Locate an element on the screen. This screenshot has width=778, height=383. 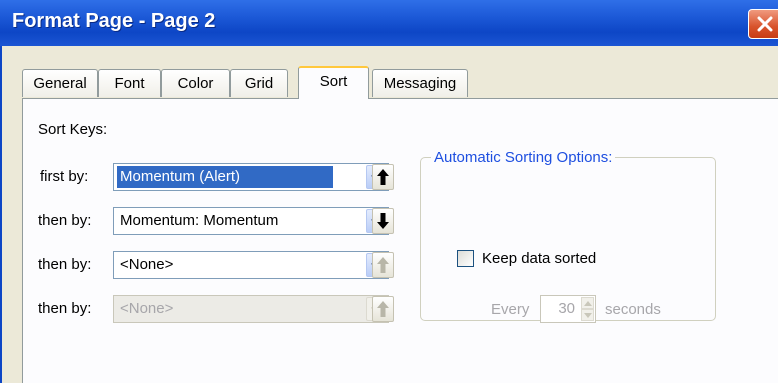
spin-down-button is located at coordinates (587, 315).